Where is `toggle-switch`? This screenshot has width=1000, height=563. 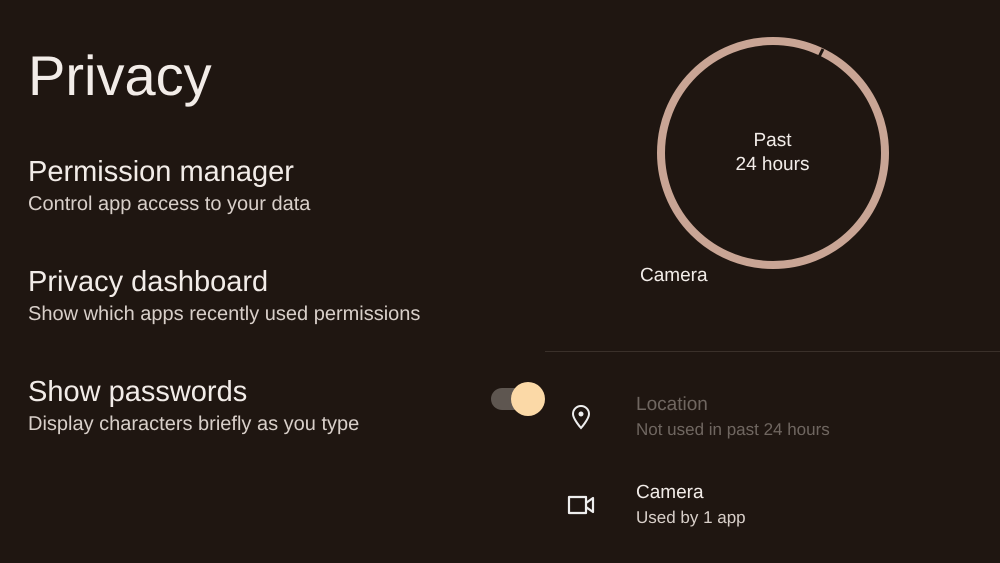 toggle-switch is located at coordinates (518, 399).